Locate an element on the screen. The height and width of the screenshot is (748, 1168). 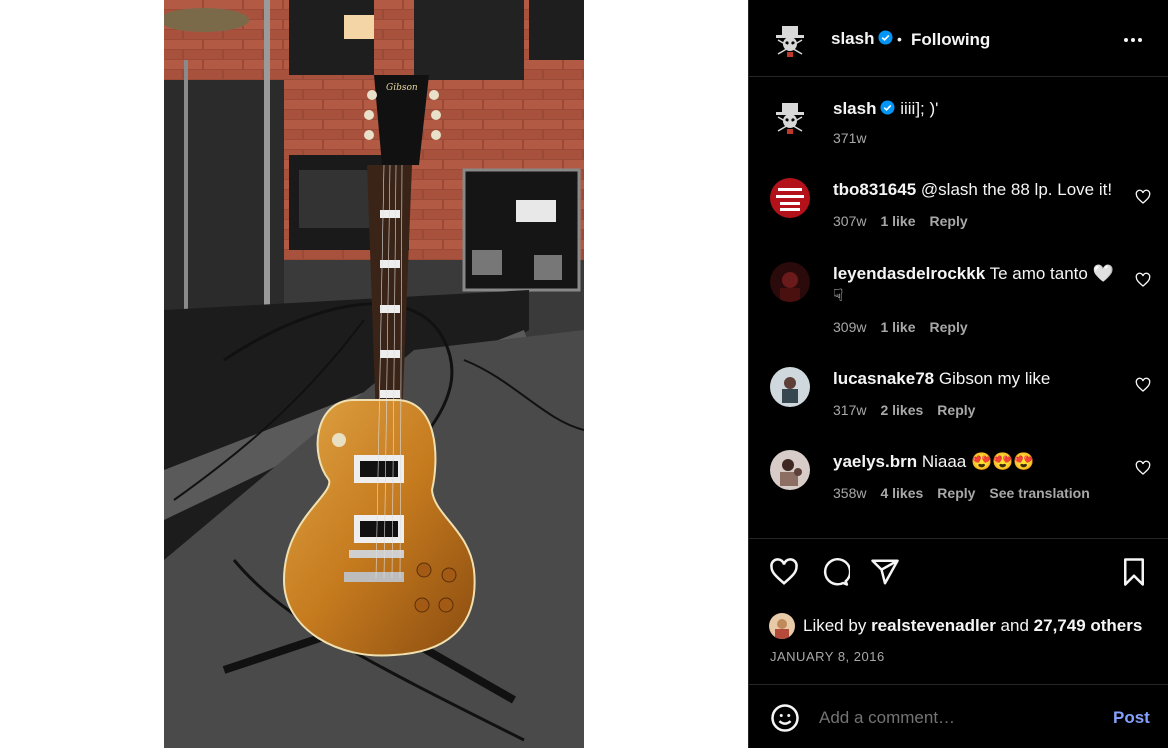
comment-likes: 2 likes is located at coordinates (901, 410).